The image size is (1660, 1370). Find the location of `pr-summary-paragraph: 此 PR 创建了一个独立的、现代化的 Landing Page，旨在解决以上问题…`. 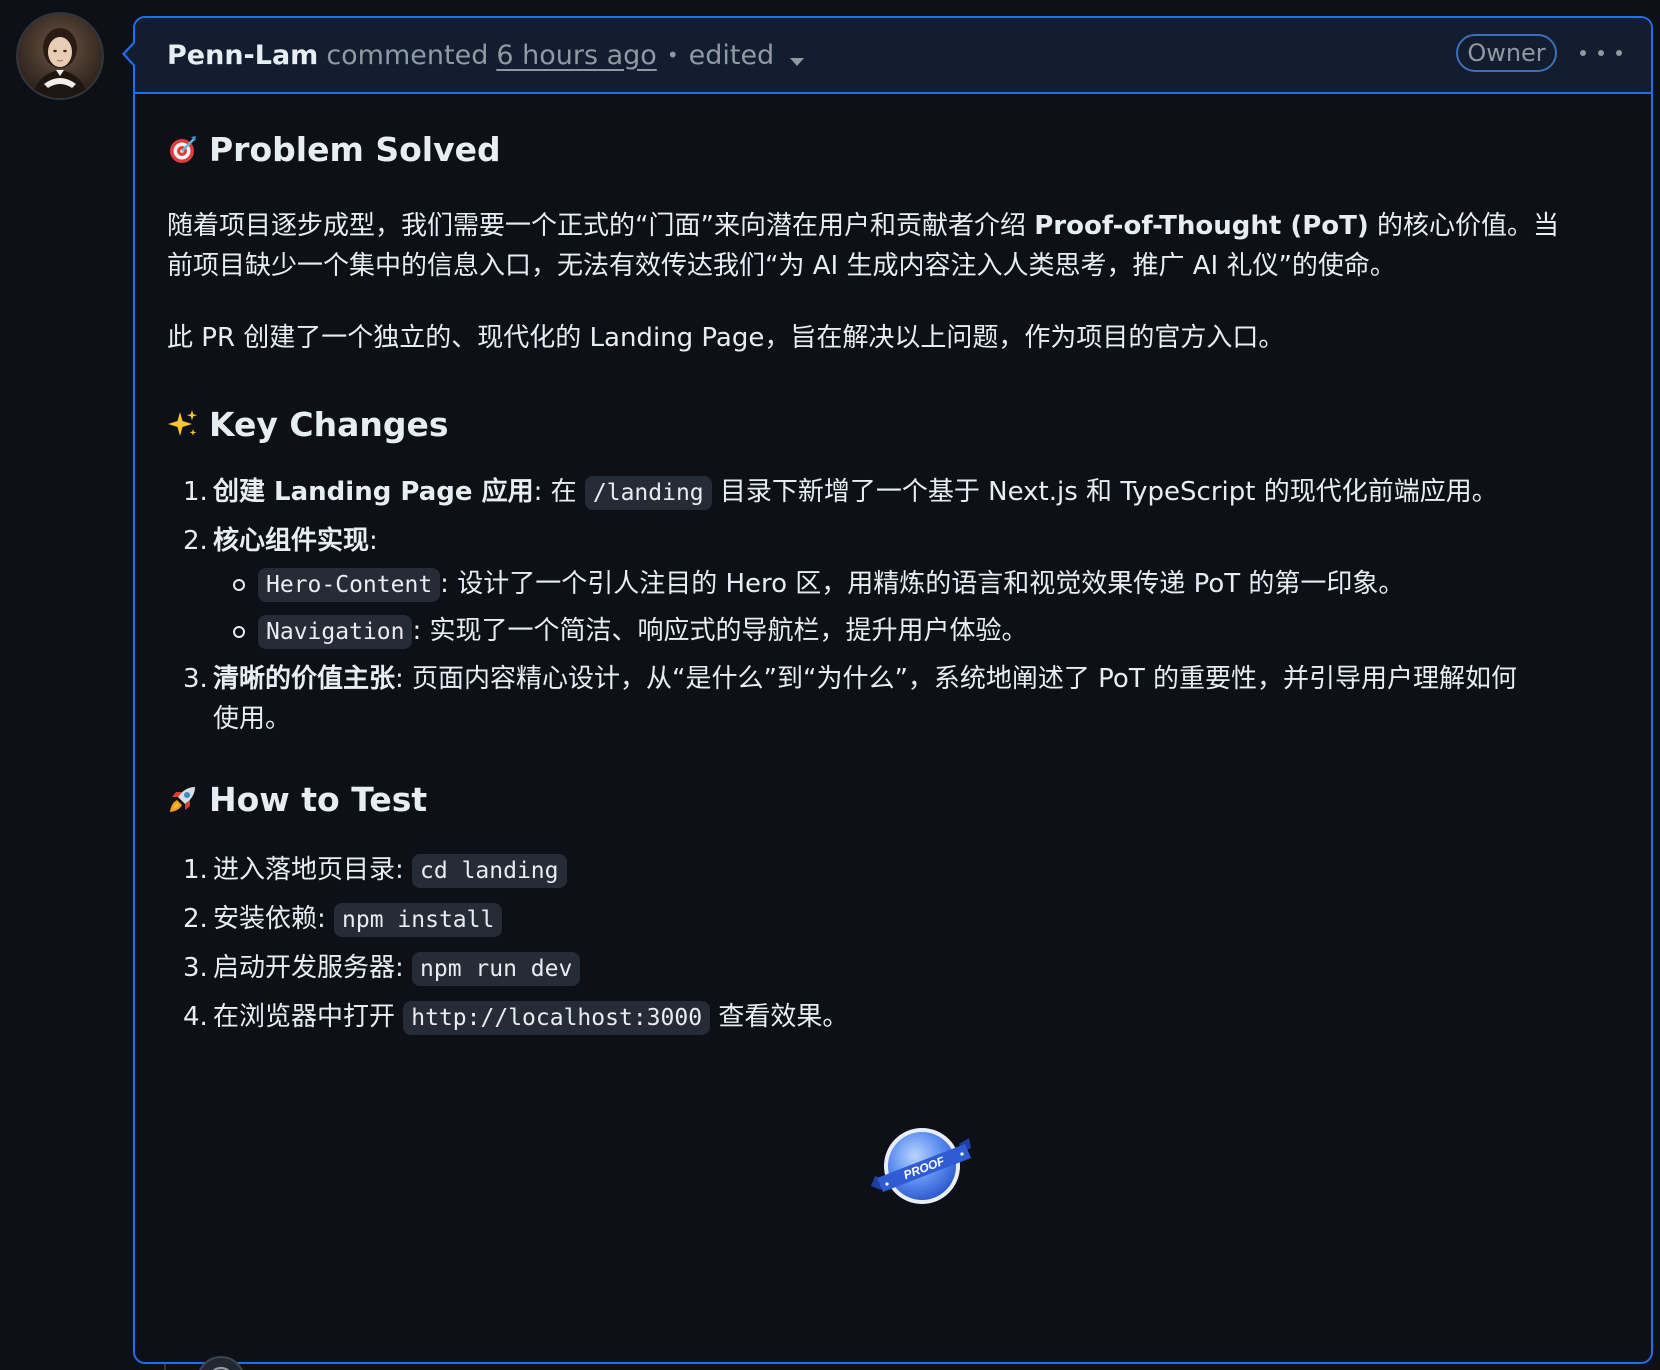

pr-summary-paragraph: 此 PR 创建了一个独立的、现代化的 Landing Page，旨在解决以上问题… is located at coordinates (726, 338).